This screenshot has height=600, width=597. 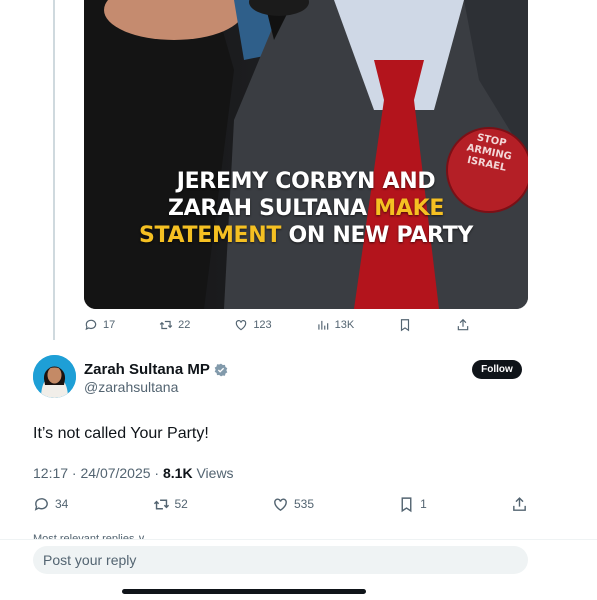 I want to click on share-button, so click(x=463, y=325).